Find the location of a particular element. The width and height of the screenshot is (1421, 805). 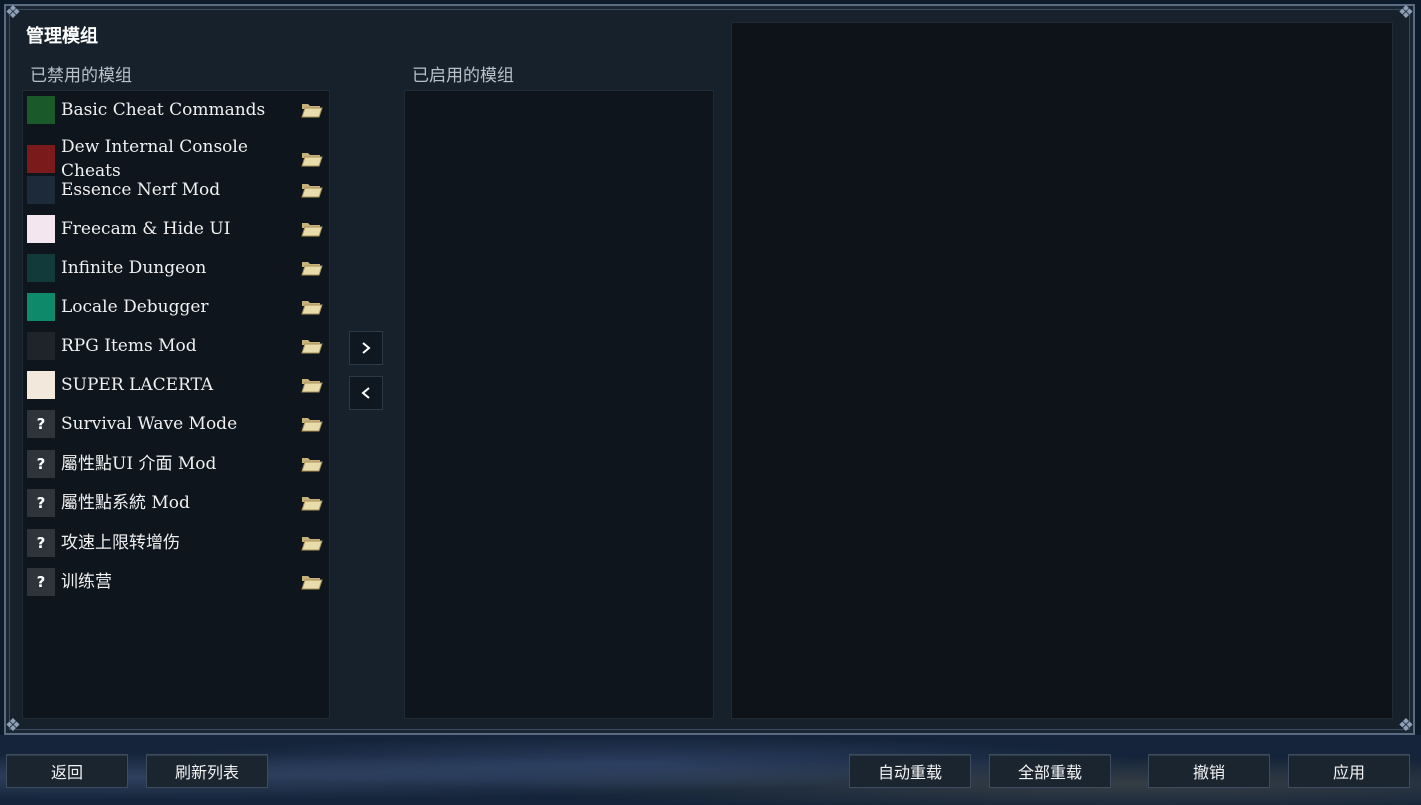

mod-name: 屬性點UI 介面 Mod is located at coordinates (139, 464).